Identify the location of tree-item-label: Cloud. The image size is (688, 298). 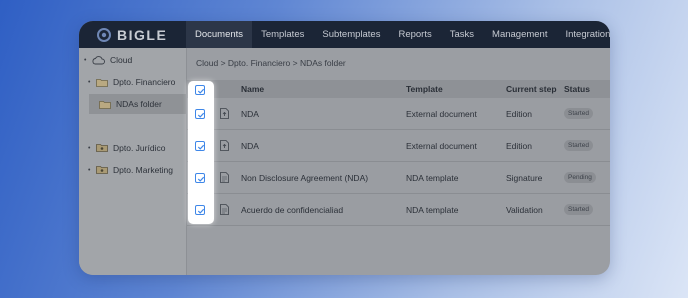
(121, 60).